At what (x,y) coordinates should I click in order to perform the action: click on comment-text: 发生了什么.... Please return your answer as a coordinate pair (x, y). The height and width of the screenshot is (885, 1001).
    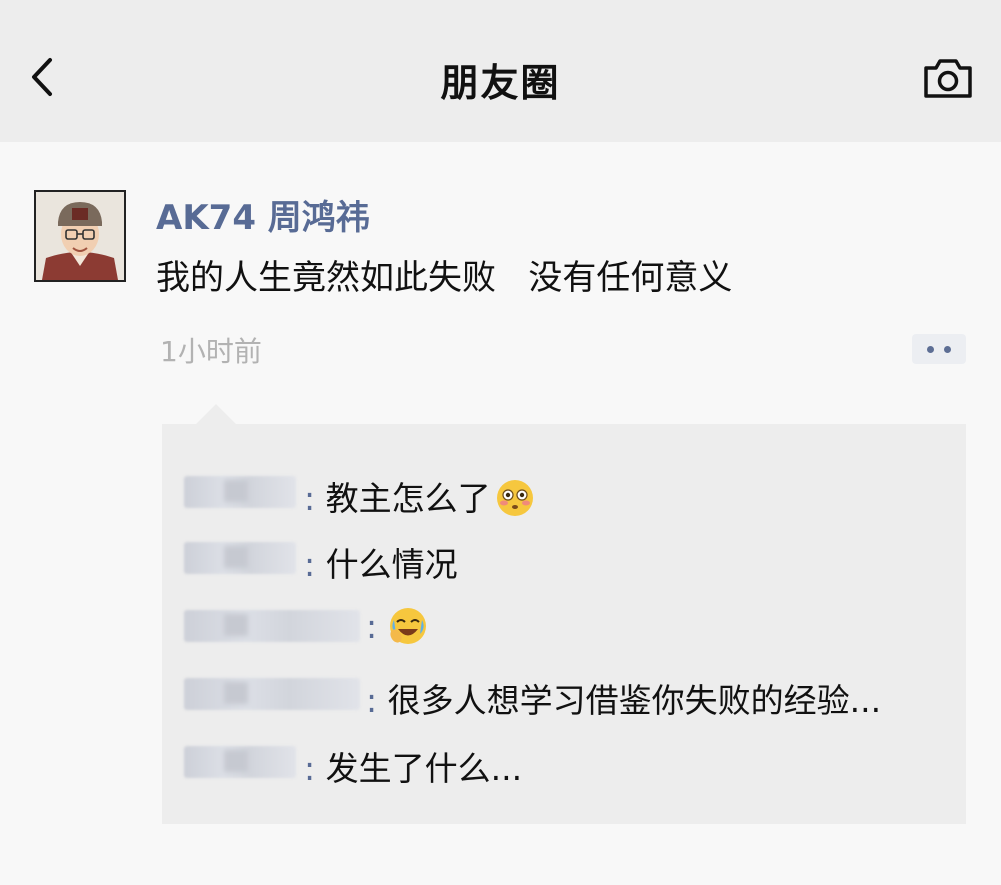
    Looking at the image, I should click on (424, 768).